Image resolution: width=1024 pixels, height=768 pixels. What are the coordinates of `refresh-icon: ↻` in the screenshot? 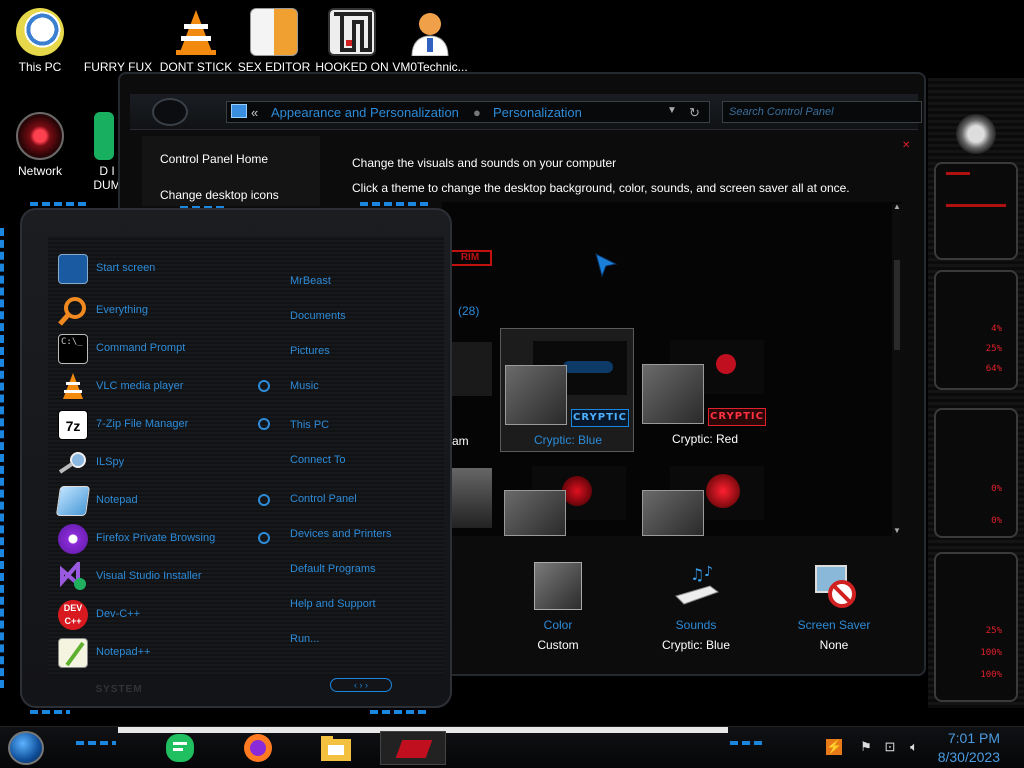 It's located at (694, 113).